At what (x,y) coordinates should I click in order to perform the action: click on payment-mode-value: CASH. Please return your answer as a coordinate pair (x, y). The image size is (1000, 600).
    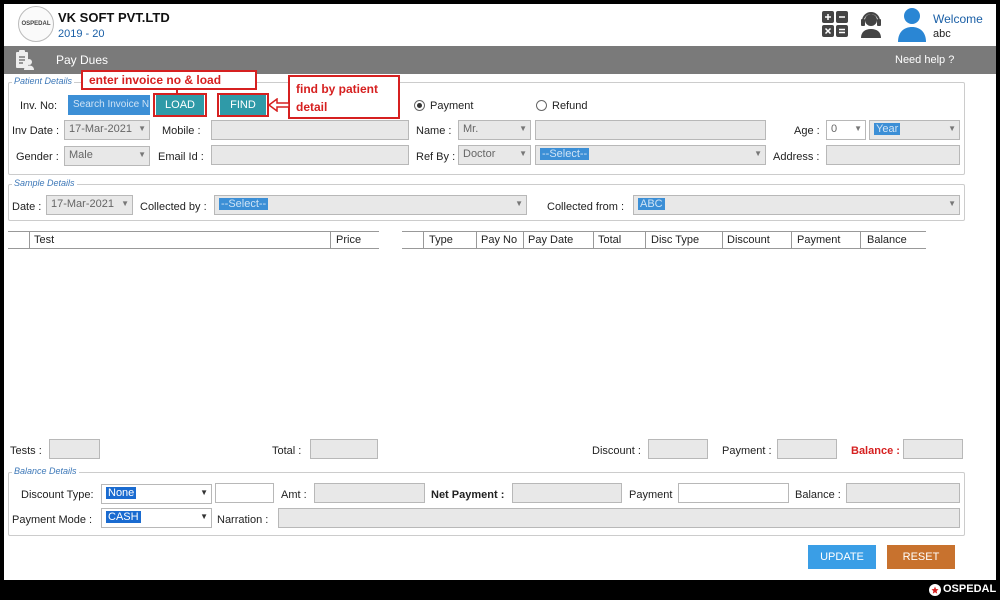
    Looking at the image, I should click on (123, 517).